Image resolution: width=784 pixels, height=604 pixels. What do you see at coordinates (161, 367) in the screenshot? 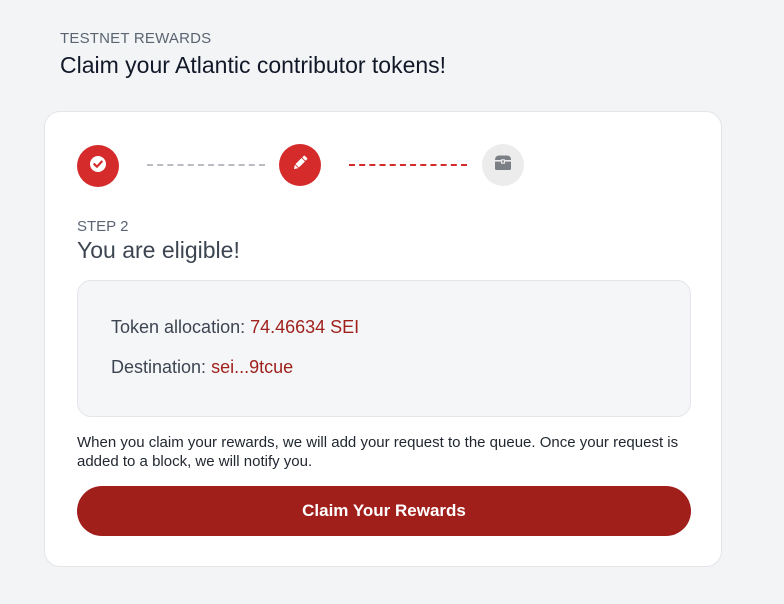
I see `destination-label: Destination:` at bounding box center [161, 367].